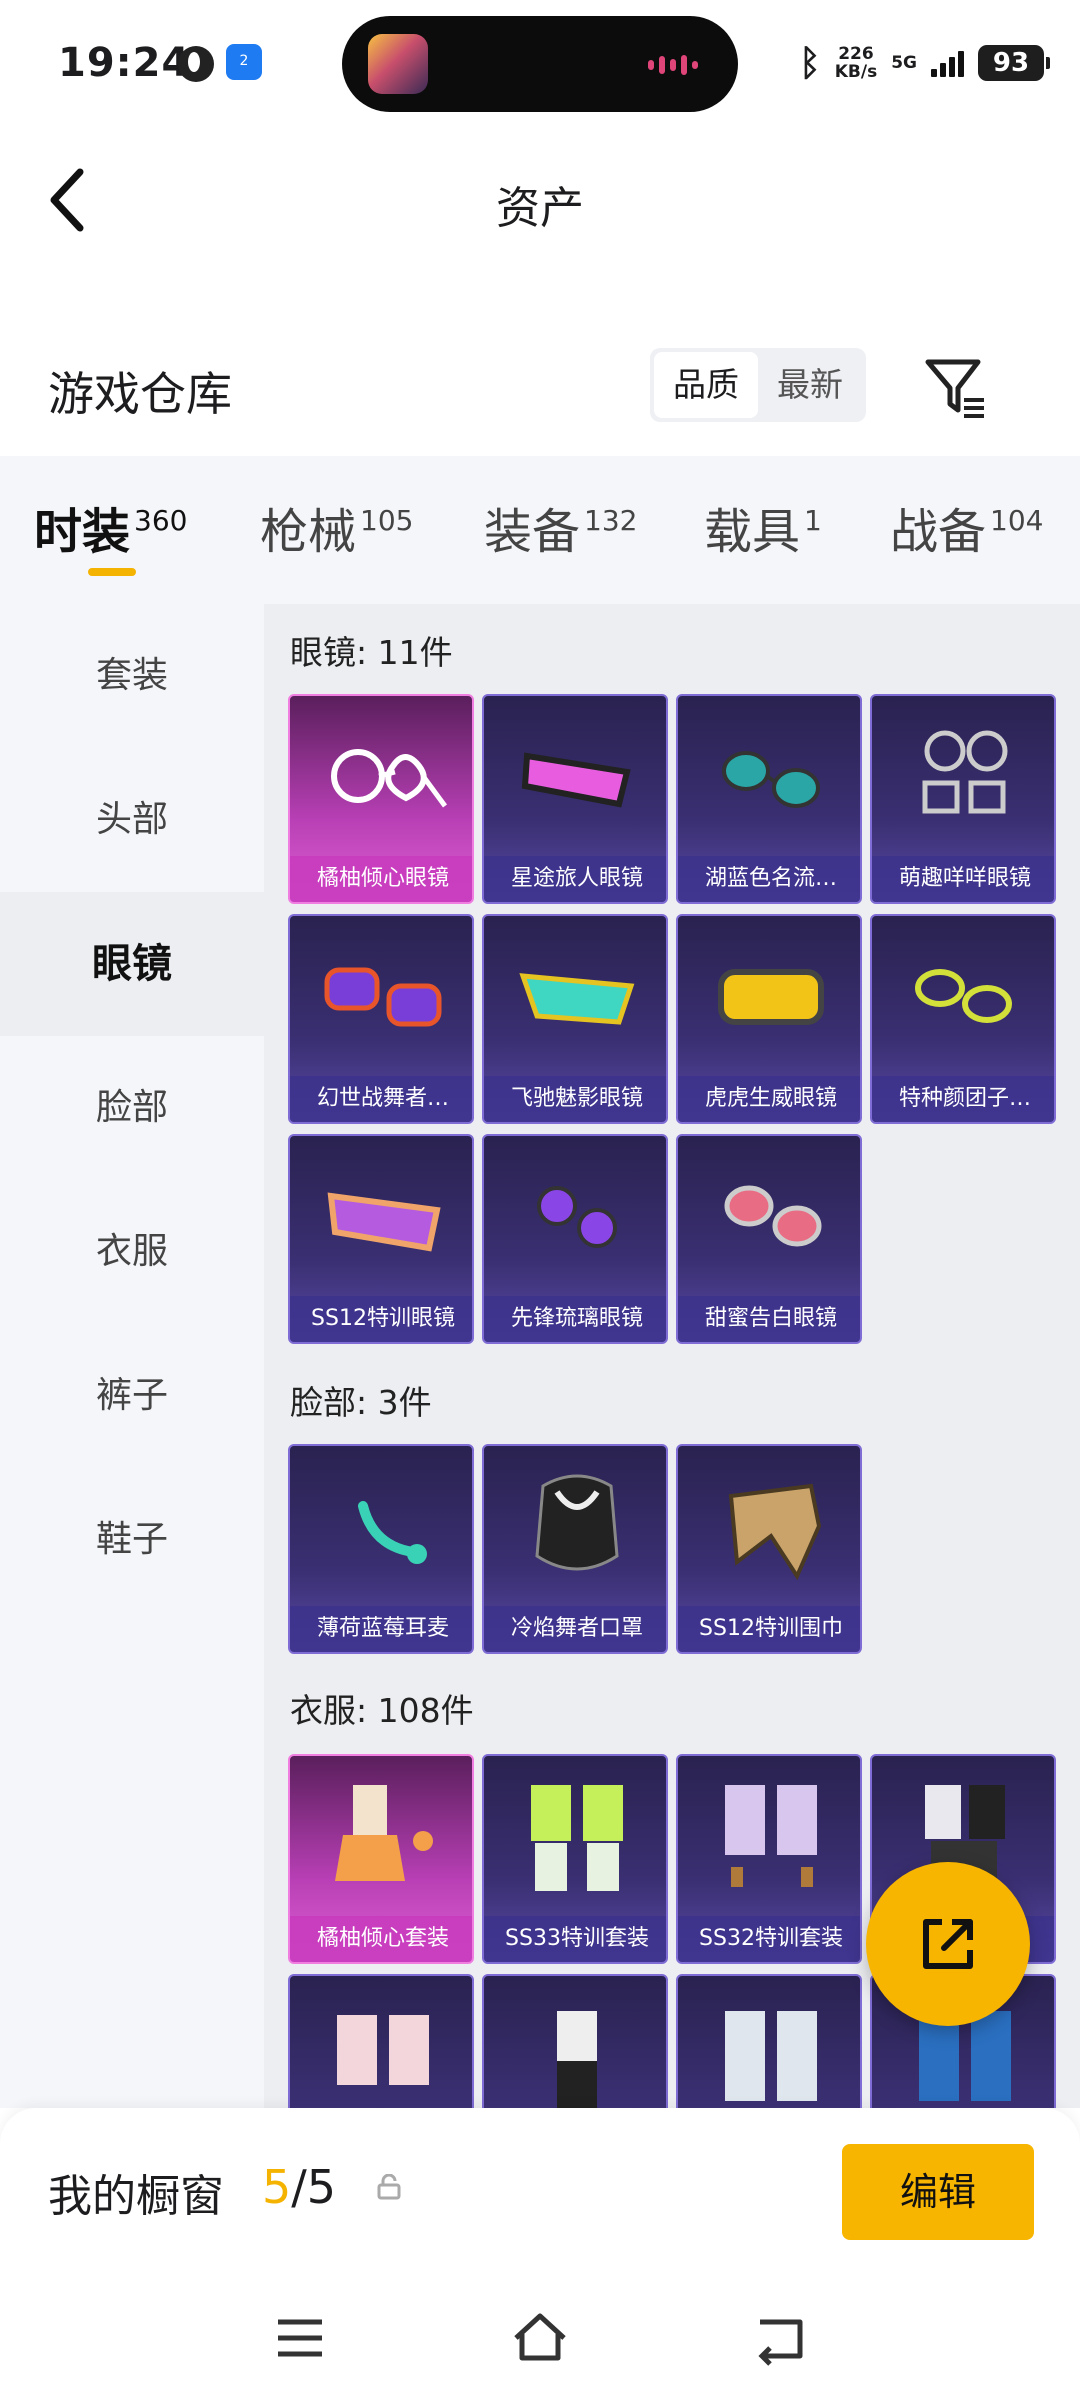 The width and height of the screenshot is (1080, 2400). What do you see at coordinates (132, 1540) in the screenshot?
I see `side-item-shoes: 鞋子` at bounding box center [132, 1540].